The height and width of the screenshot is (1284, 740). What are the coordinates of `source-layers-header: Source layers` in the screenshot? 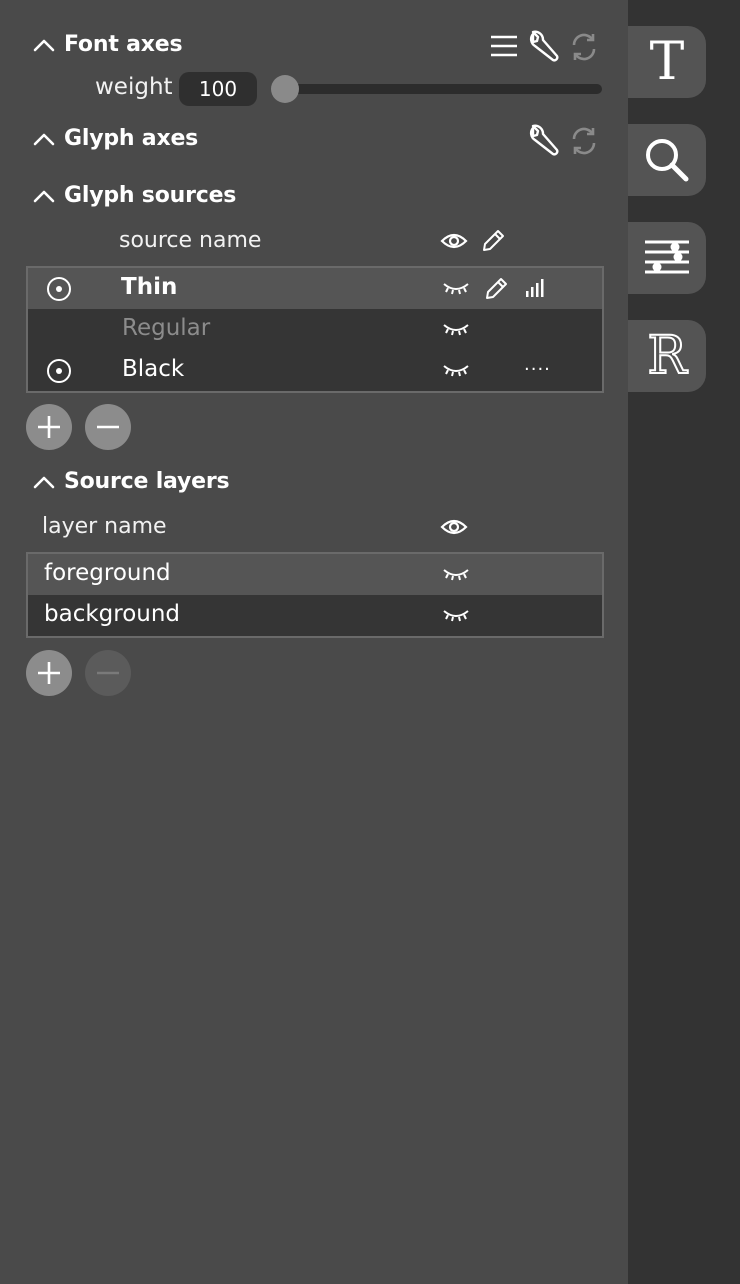 It's located at (131, 481).